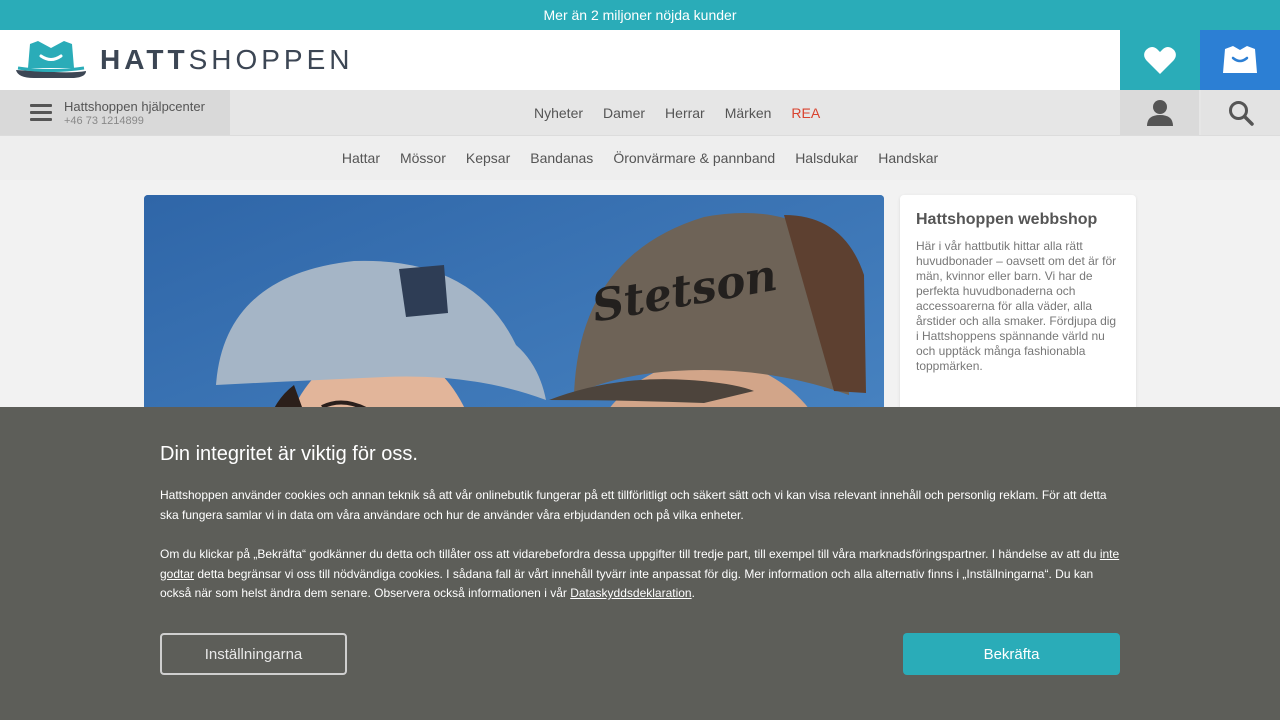 The image size is (1280, 720). What do you see at coordinates (488, 158) in the screenshot?
I see `category-kepsar: Kepsar` at bounding box center [488, 158].